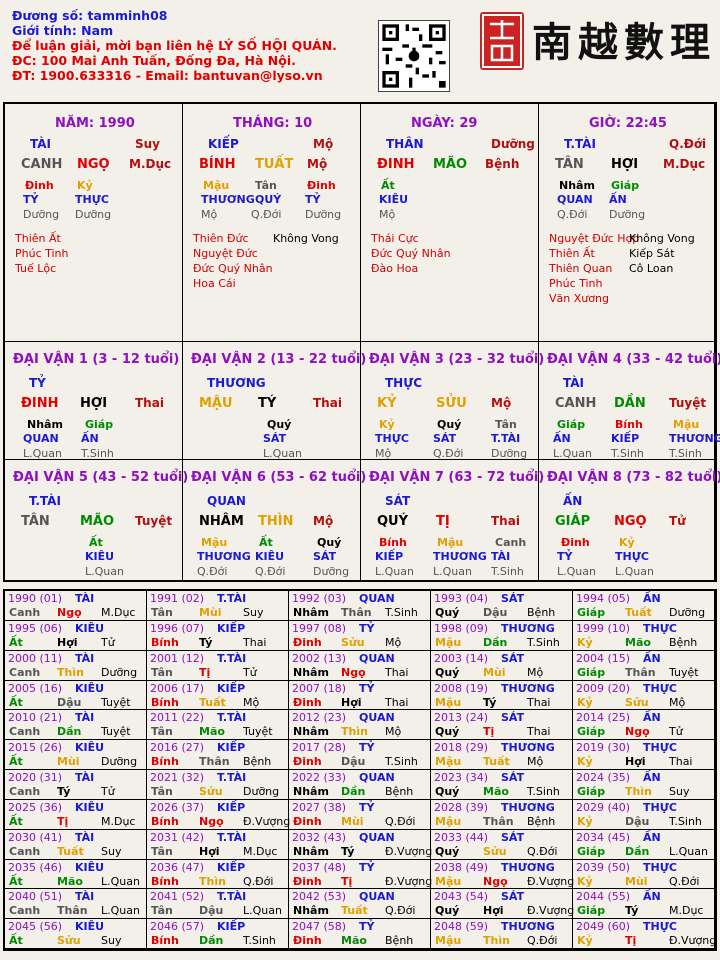  I want to click on hidden-stem: Kỷ, so click(85, 185).